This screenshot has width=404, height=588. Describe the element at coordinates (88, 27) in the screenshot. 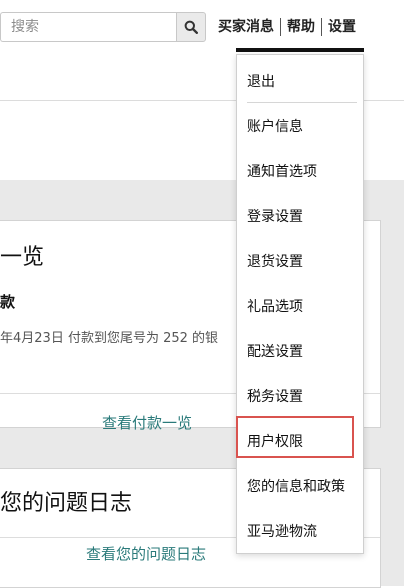

I see `search-input` at that location.